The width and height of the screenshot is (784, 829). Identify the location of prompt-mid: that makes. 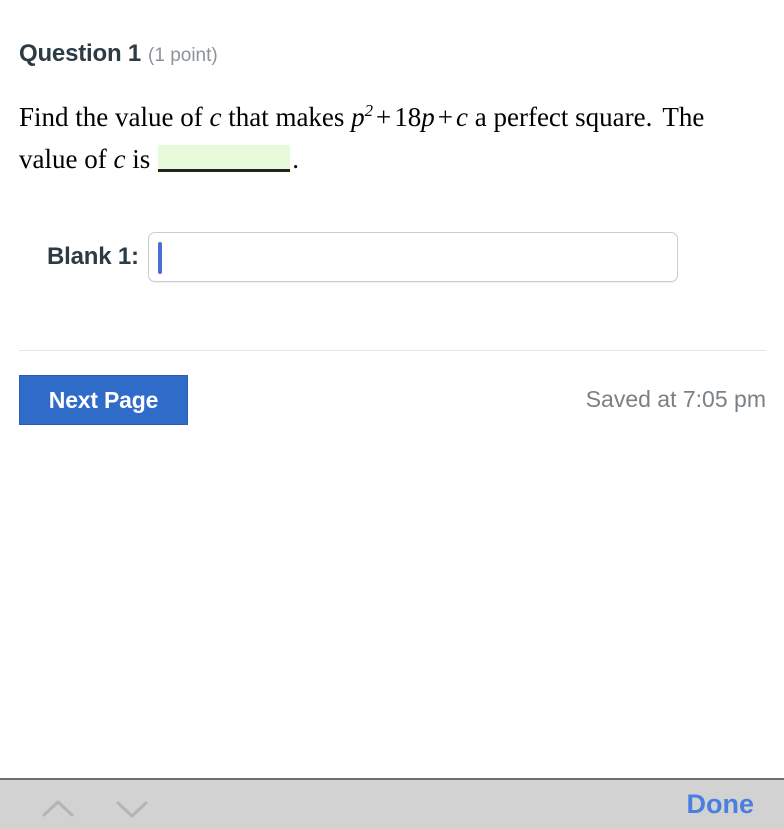
(286, 117).